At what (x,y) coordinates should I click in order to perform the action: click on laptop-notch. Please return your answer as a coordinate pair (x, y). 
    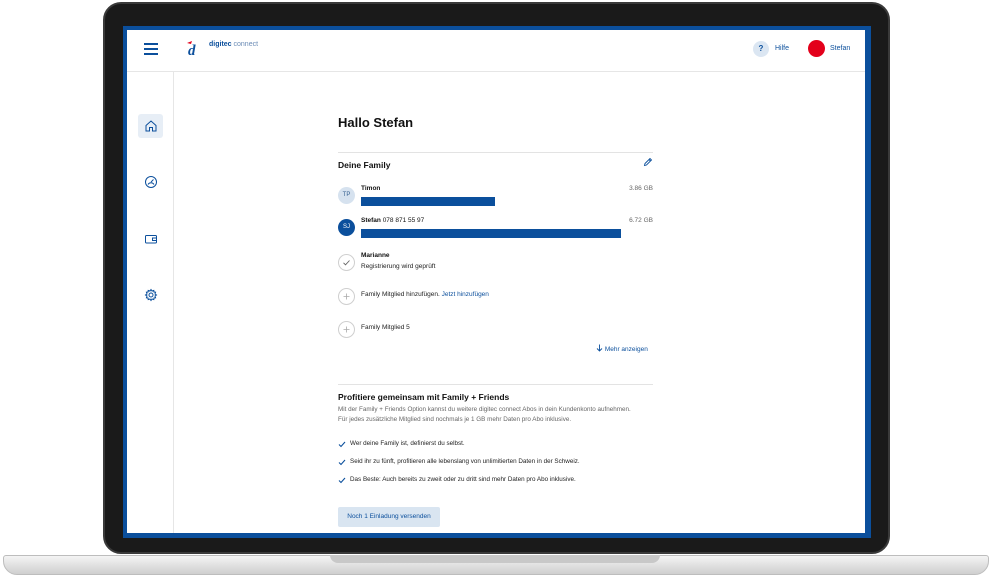
    Looking at the image, I should click on (495, 559).